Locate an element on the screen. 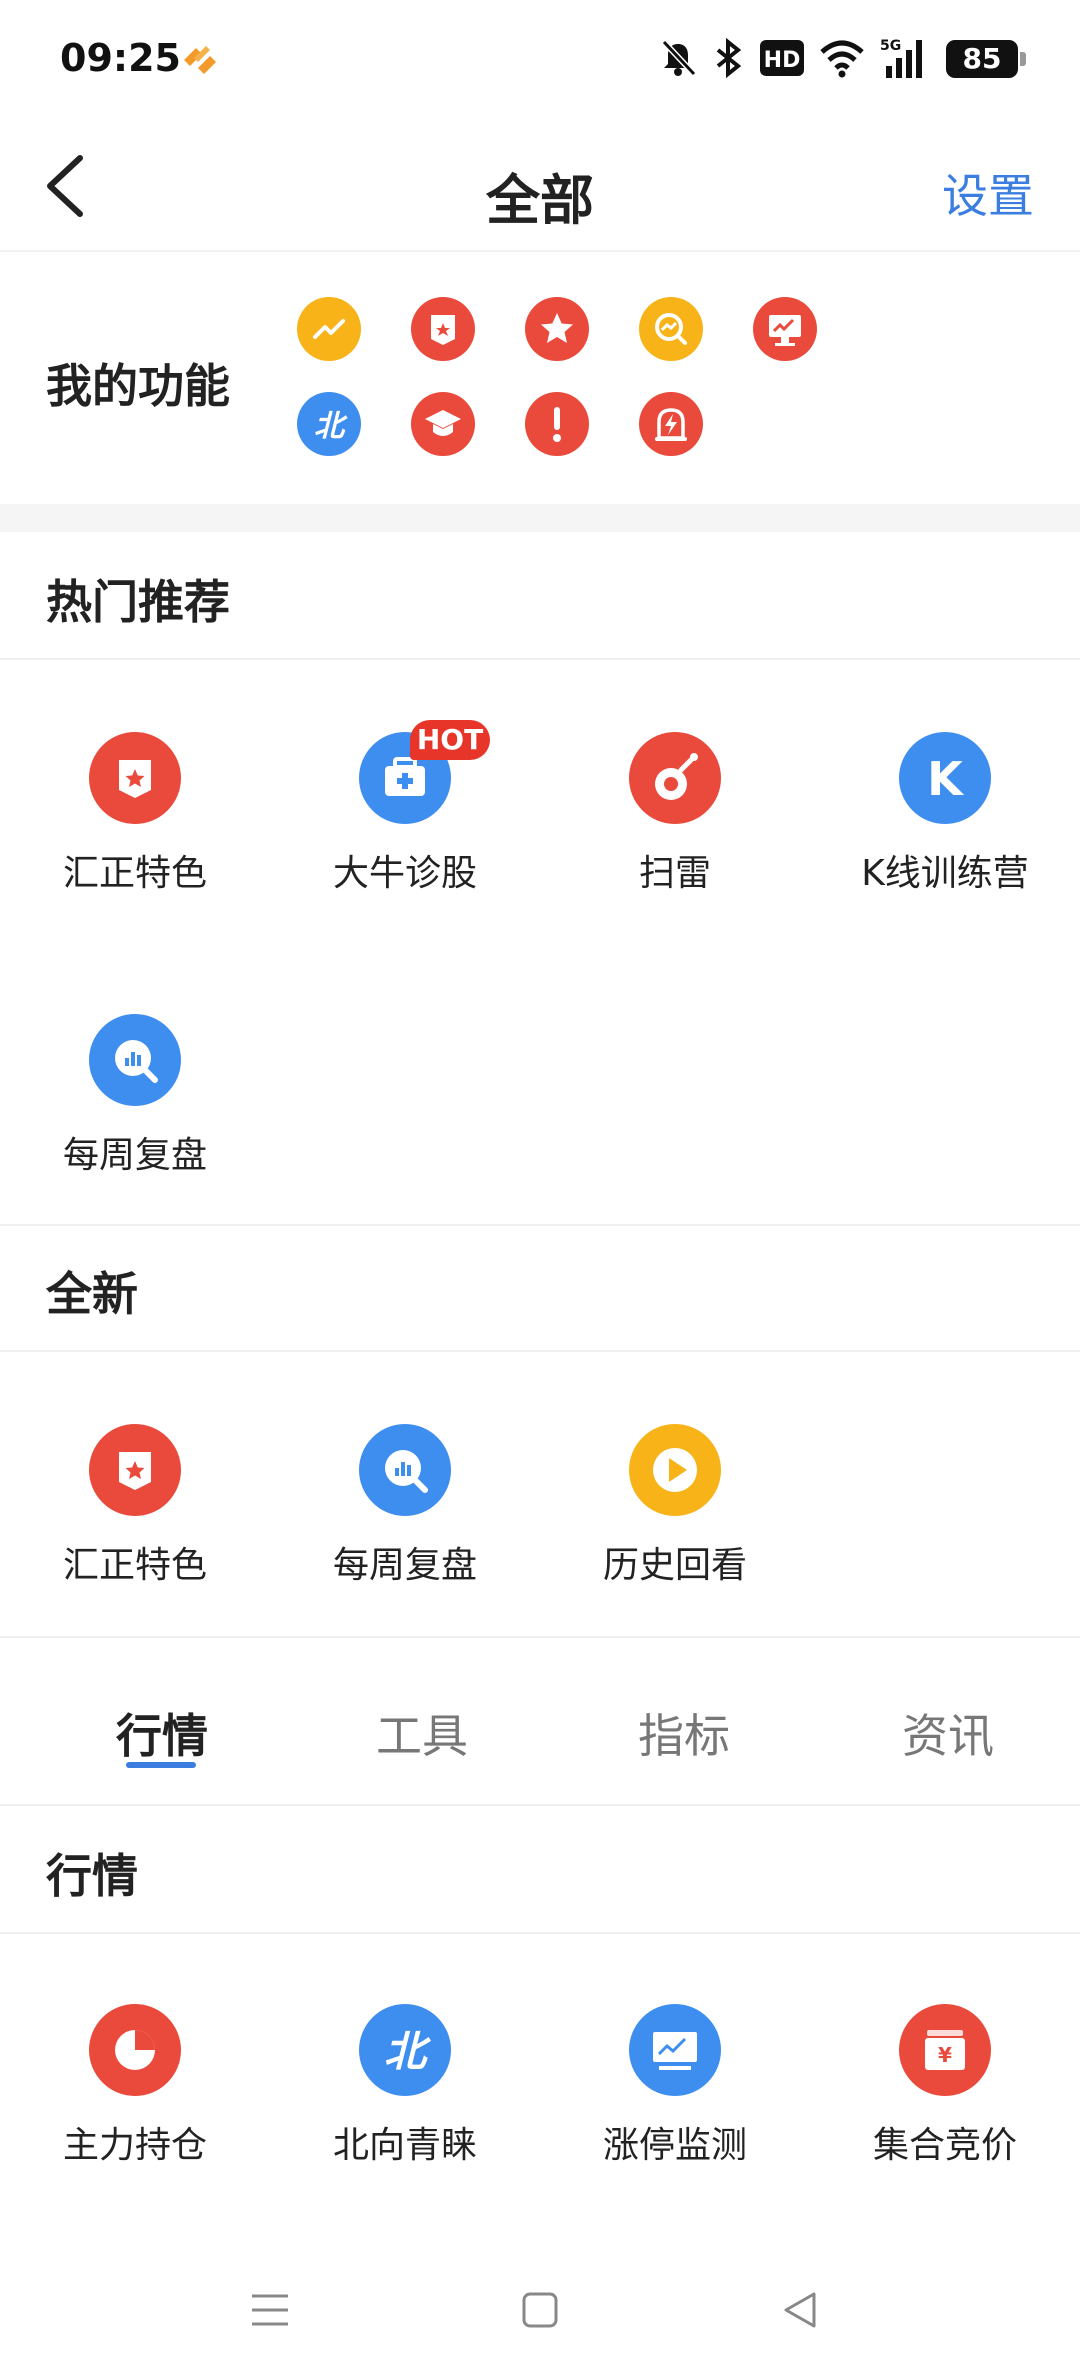 The height and width of the screenshot is (2376, 1080). market-item-main-holdings: 主力持仓 is located at coordinates (135, 2086).